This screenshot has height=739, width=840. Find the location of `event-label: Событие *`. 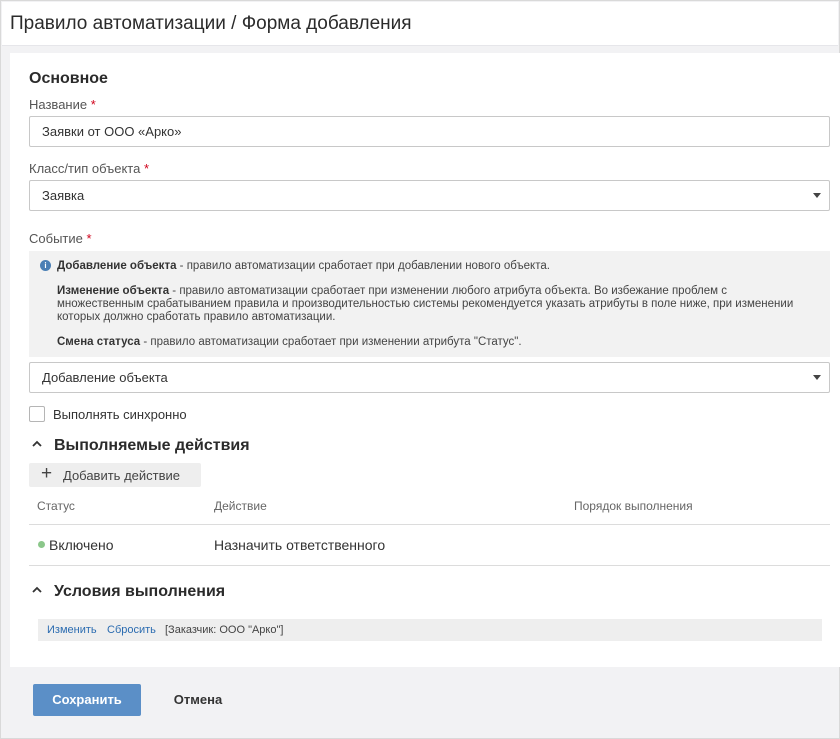

event-label: Событие * is located at coordinates (60, 238).